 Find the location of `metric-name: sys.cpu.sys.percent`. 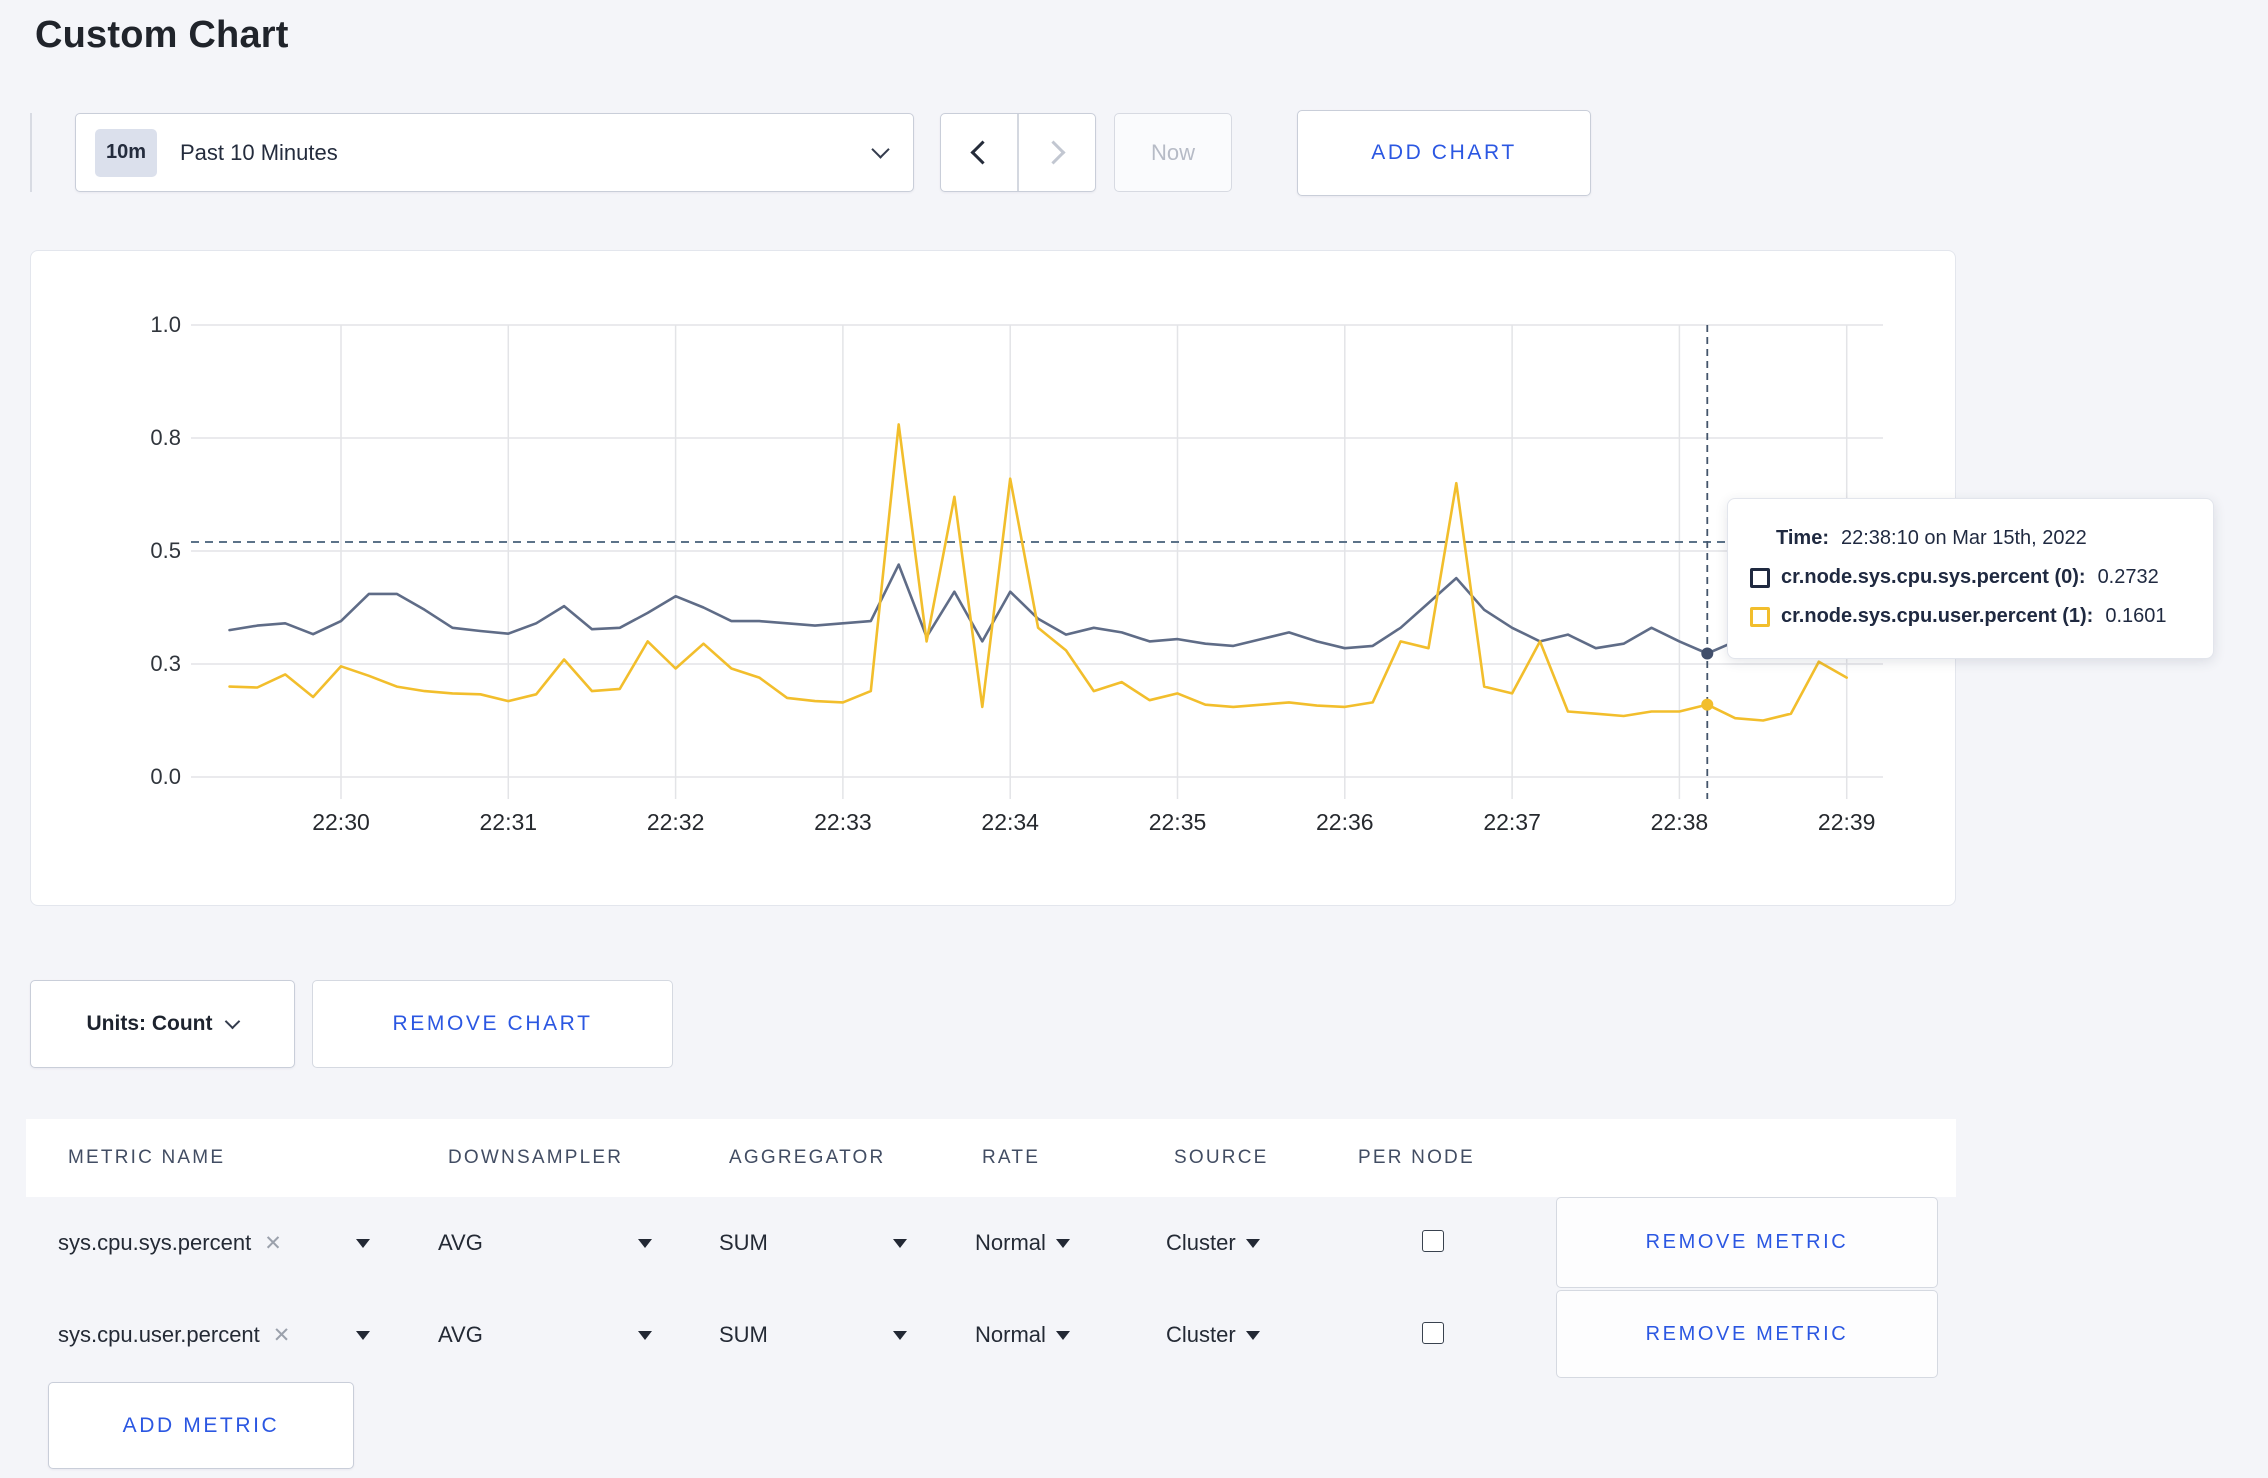

metric-name: sys.cpu.sys.percent is located at coordinates (155, 1242).